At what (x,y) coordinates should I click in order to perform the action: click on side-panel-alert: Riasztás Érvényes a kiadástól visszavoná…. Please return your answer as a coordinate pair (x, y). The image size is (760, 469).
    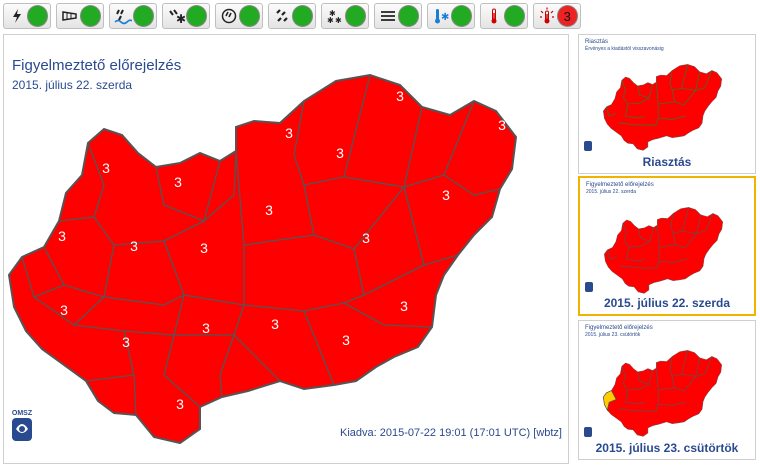
    Looking at the image, I should click on (667, 104).